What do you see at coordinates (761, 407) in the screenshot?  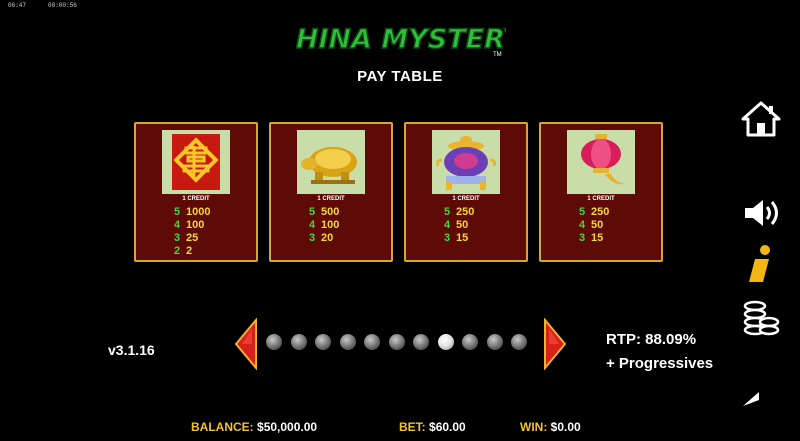 I see `back-icon` at bounding box center [761, 407].